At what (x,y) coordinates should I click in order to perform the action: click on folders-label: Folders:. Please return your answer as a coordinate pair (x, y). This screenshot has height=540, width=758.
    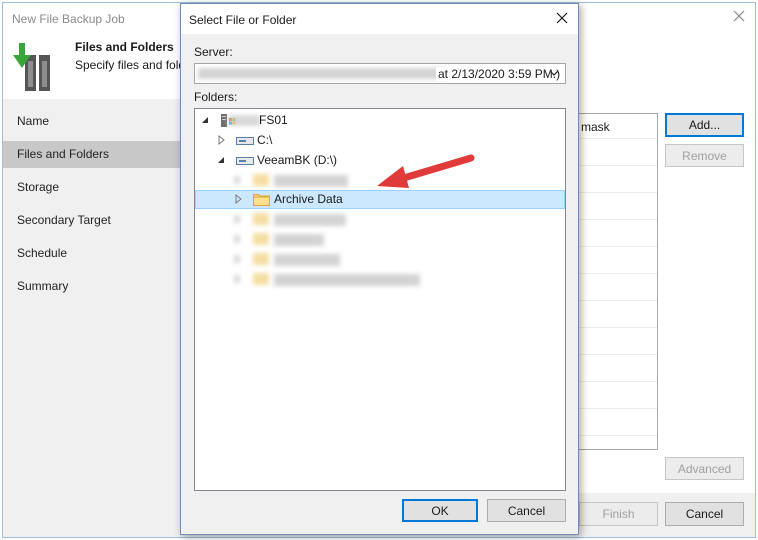
    Looking at the image, I should click on (216, 97).